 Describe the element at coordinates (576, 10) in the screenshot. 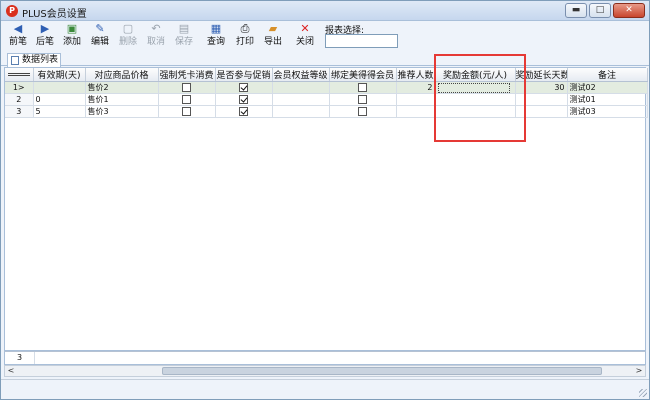

I see `minimize-button: ▬` at that location.